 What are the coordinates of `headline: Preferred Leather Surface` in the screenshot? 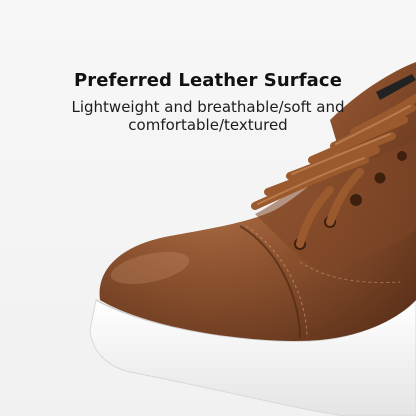 It's located at (208, 80).